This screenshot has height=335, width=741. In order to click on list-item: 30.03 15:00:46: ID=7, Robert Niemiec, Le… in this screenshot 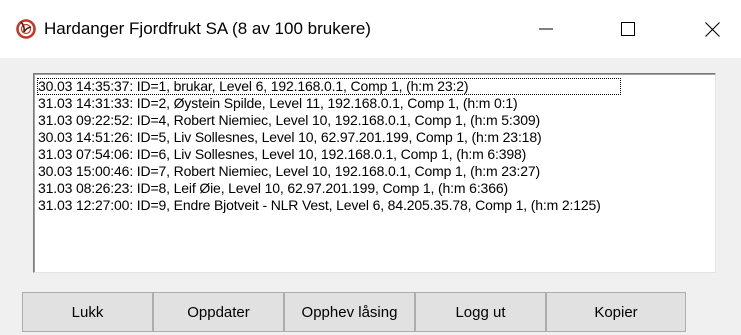, I will do `click(375, 171)`.